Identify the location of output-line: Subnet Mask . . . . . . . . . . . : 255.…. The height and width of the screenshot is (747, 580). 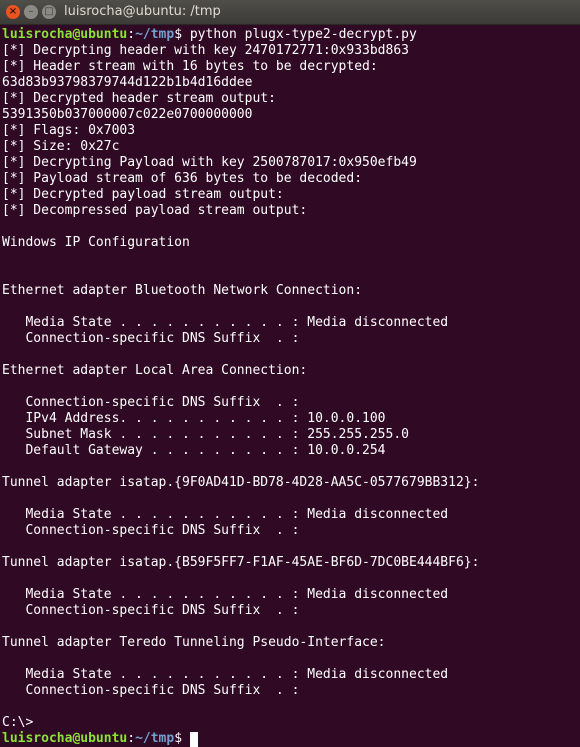
(205, 434).